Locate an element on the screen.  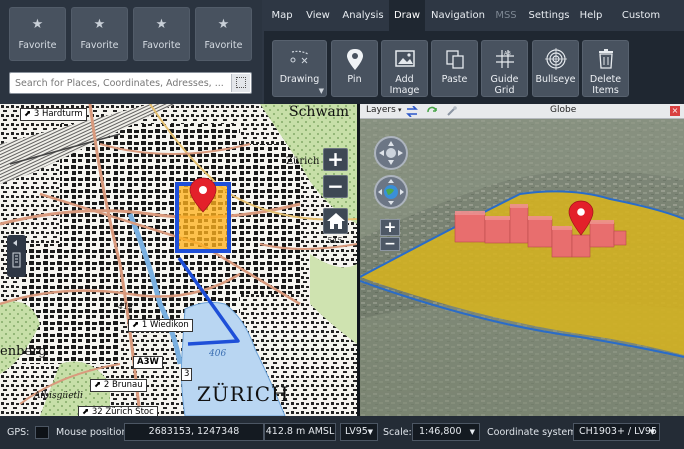
menu-settings: Settings is located at coordinates (549, 15).